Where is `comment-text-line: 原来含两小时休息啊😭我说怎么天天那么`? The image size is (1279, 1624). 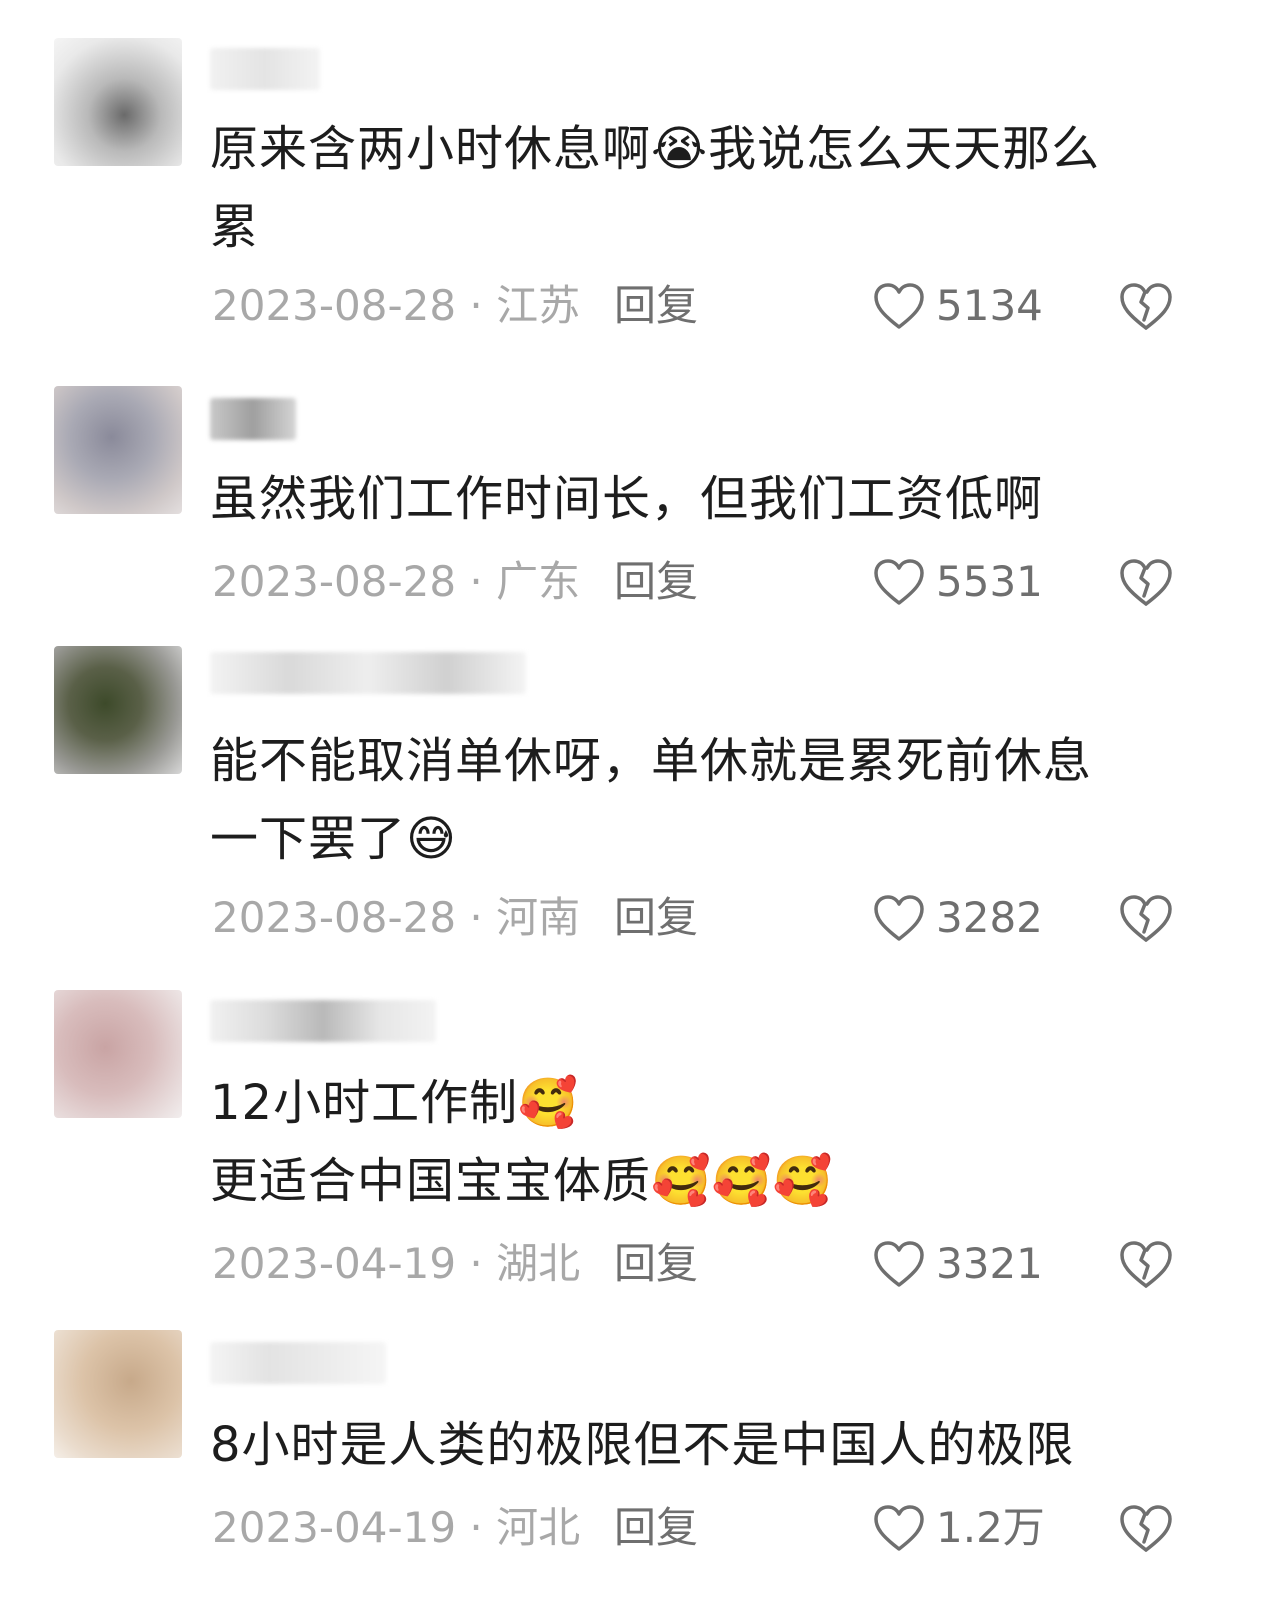
comment-text-line: 原来含两小时休息啊😭我说怎么天天那么 is located at coordinates (655, 149).